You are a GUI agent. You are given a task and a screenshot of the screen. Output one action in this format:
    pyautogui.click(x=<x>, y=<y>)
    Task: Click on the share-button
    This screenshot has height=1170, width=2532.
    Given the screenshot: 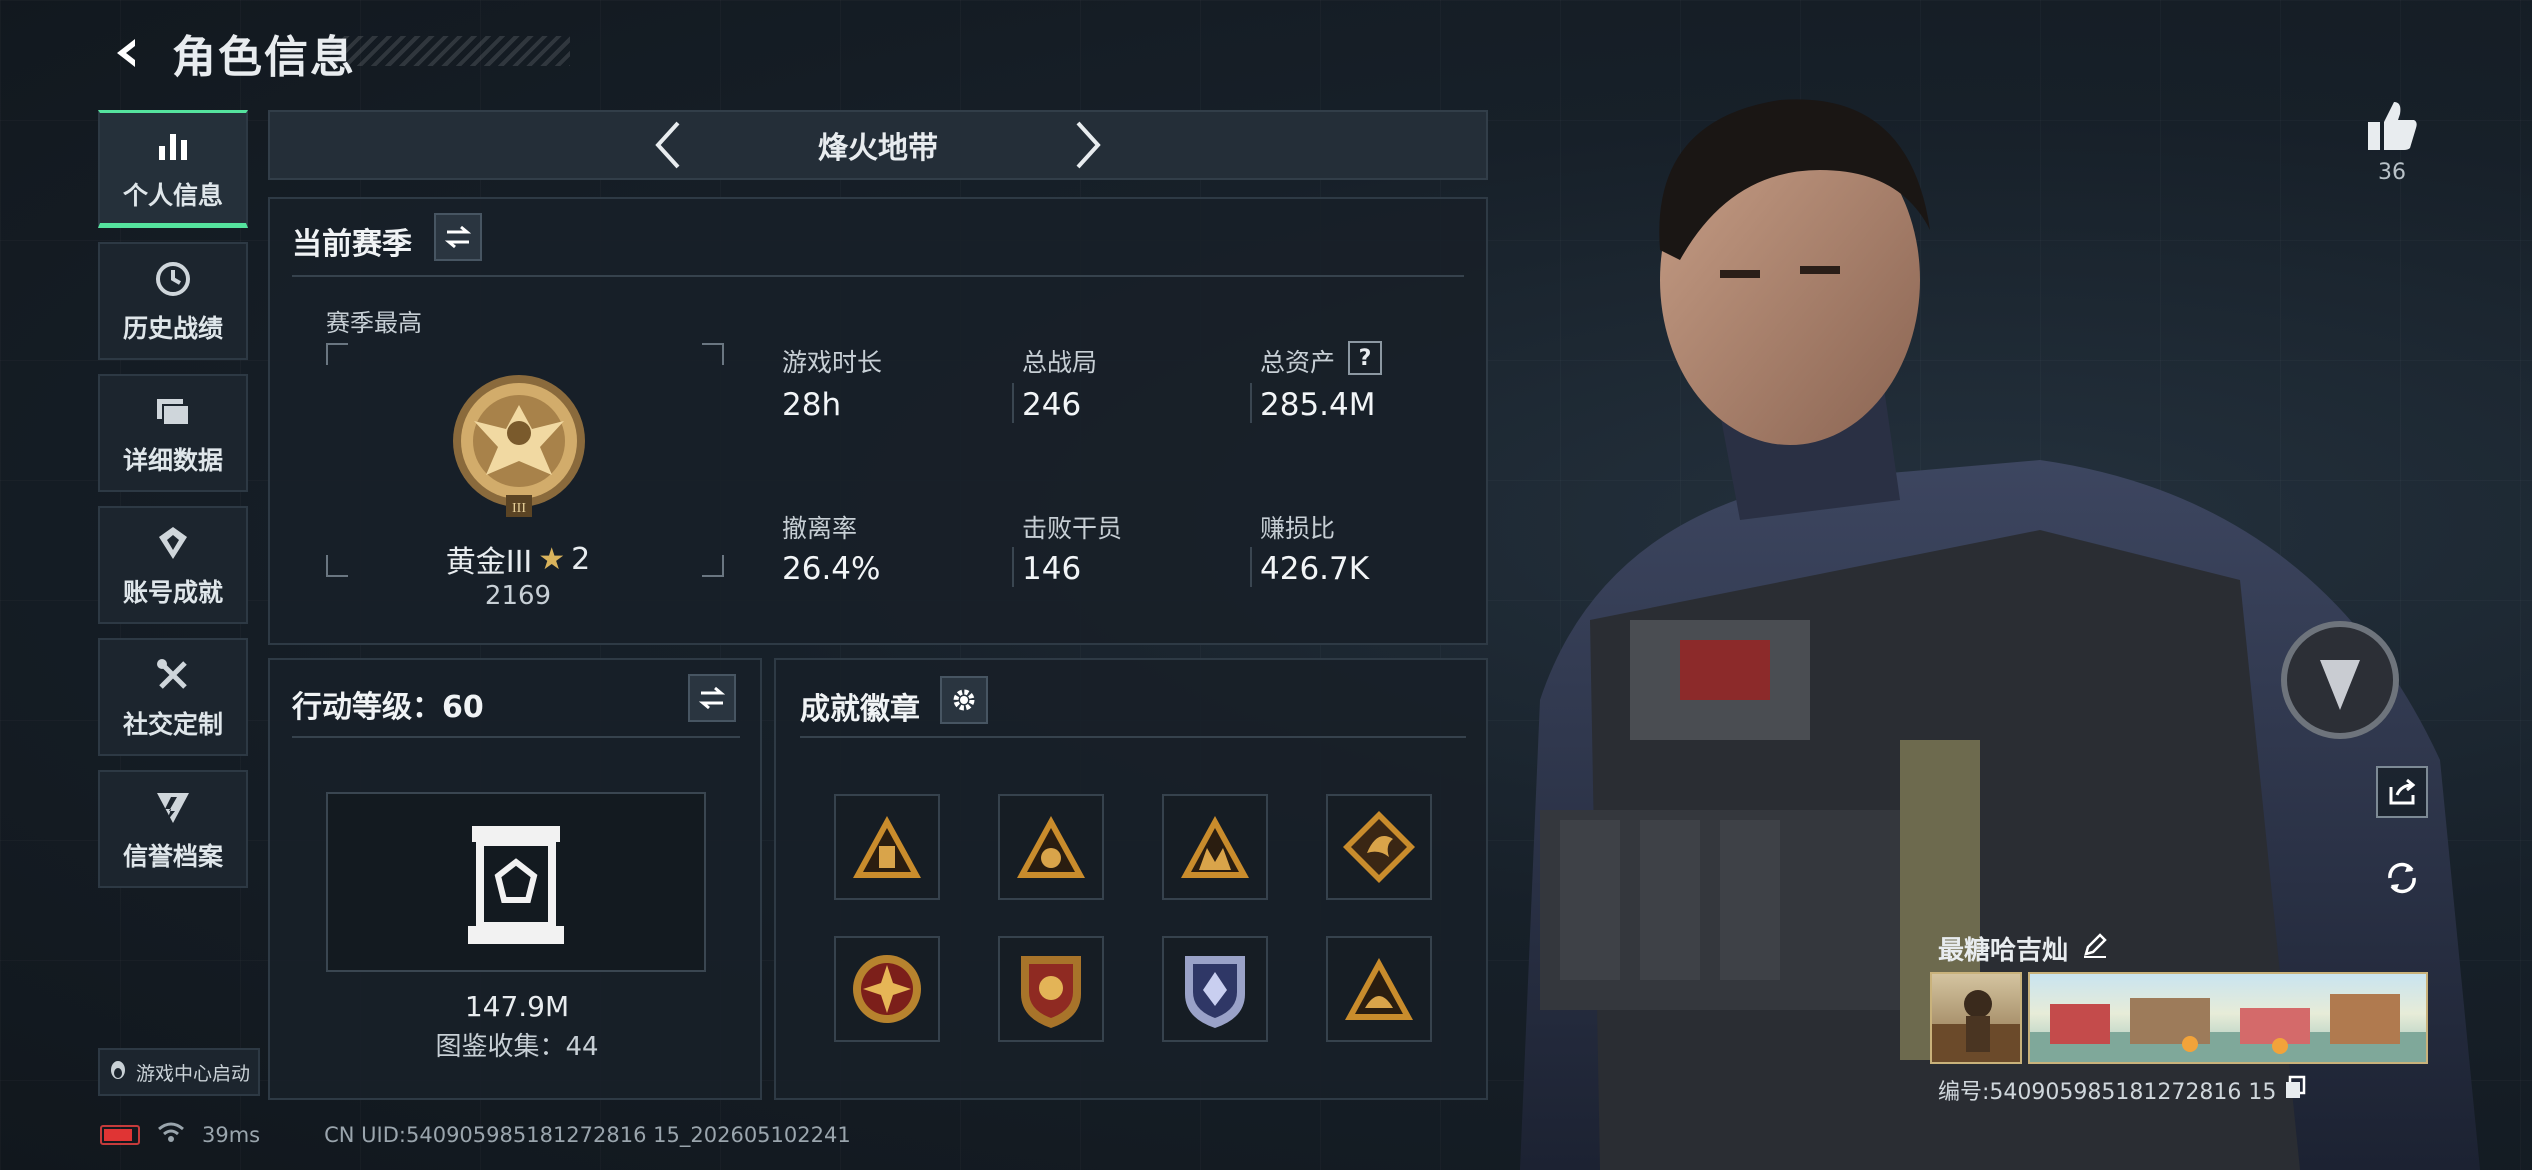 What is the action you would take?
    pyautogui.click(x=2402, y=792)
    